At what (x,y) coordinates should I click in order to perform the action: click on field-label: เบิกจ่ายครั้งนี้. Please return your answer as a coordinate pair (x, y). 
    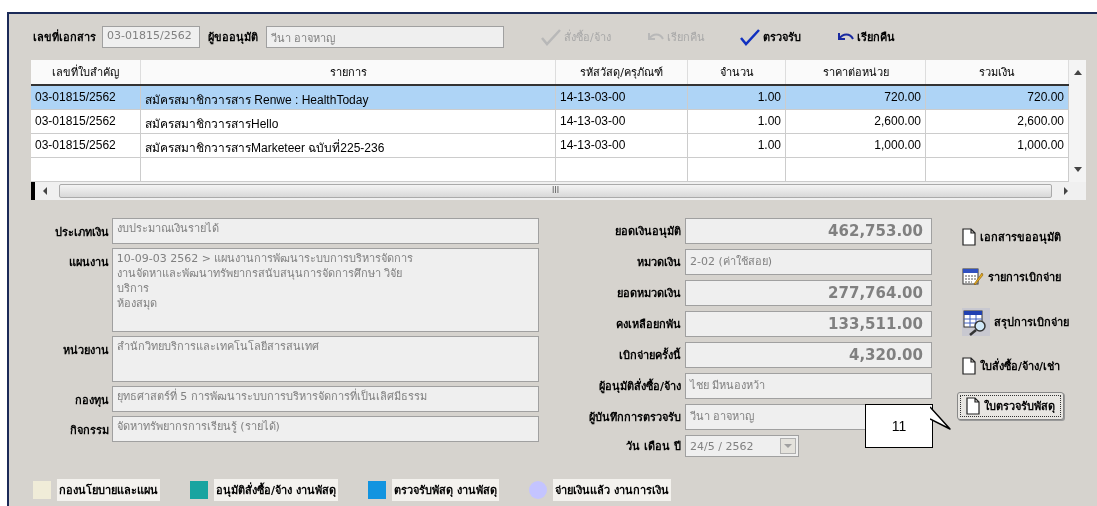
    Looking at the image, I should click on (650, 355).